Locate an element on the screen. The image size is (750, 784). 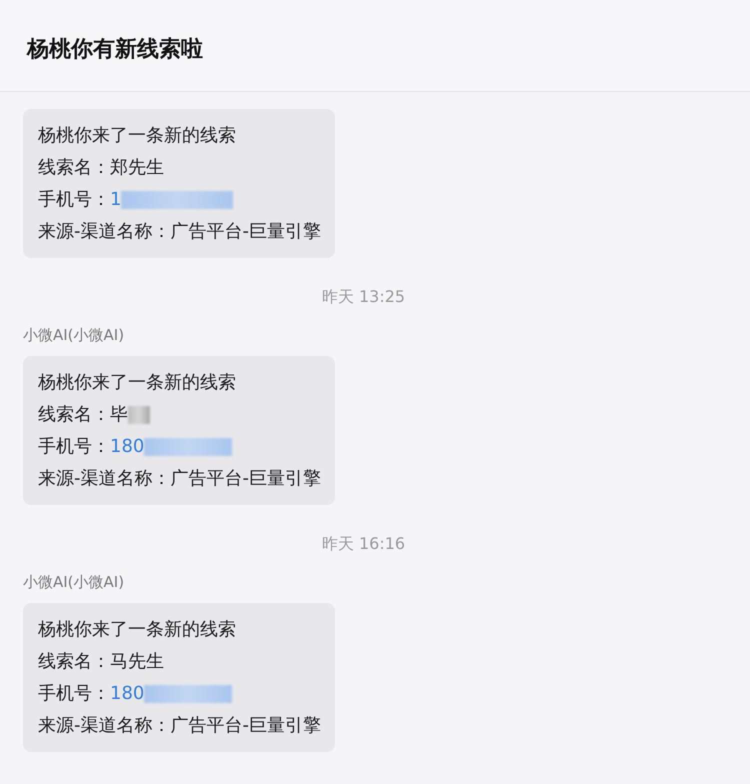
field-value: 郑先生 is located at coordinates (137, 168).